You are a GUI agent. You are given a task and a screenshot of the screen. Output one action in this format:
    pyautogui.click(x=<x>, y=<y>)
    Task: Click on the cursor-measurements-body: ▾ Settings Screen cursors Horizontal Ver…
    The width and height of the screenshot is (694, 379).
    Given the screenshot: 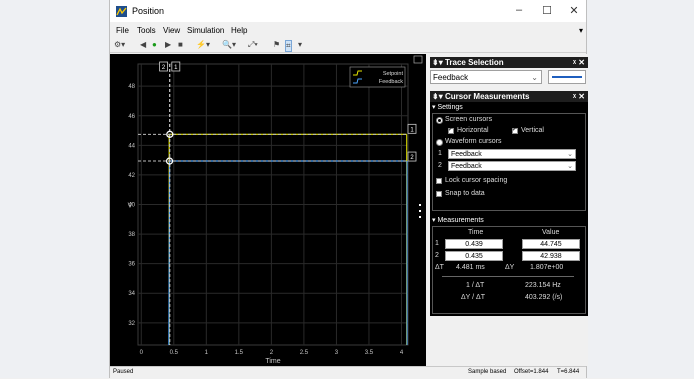 What is the action you would take?
    pyautogui.click(x=509, y=209)
    